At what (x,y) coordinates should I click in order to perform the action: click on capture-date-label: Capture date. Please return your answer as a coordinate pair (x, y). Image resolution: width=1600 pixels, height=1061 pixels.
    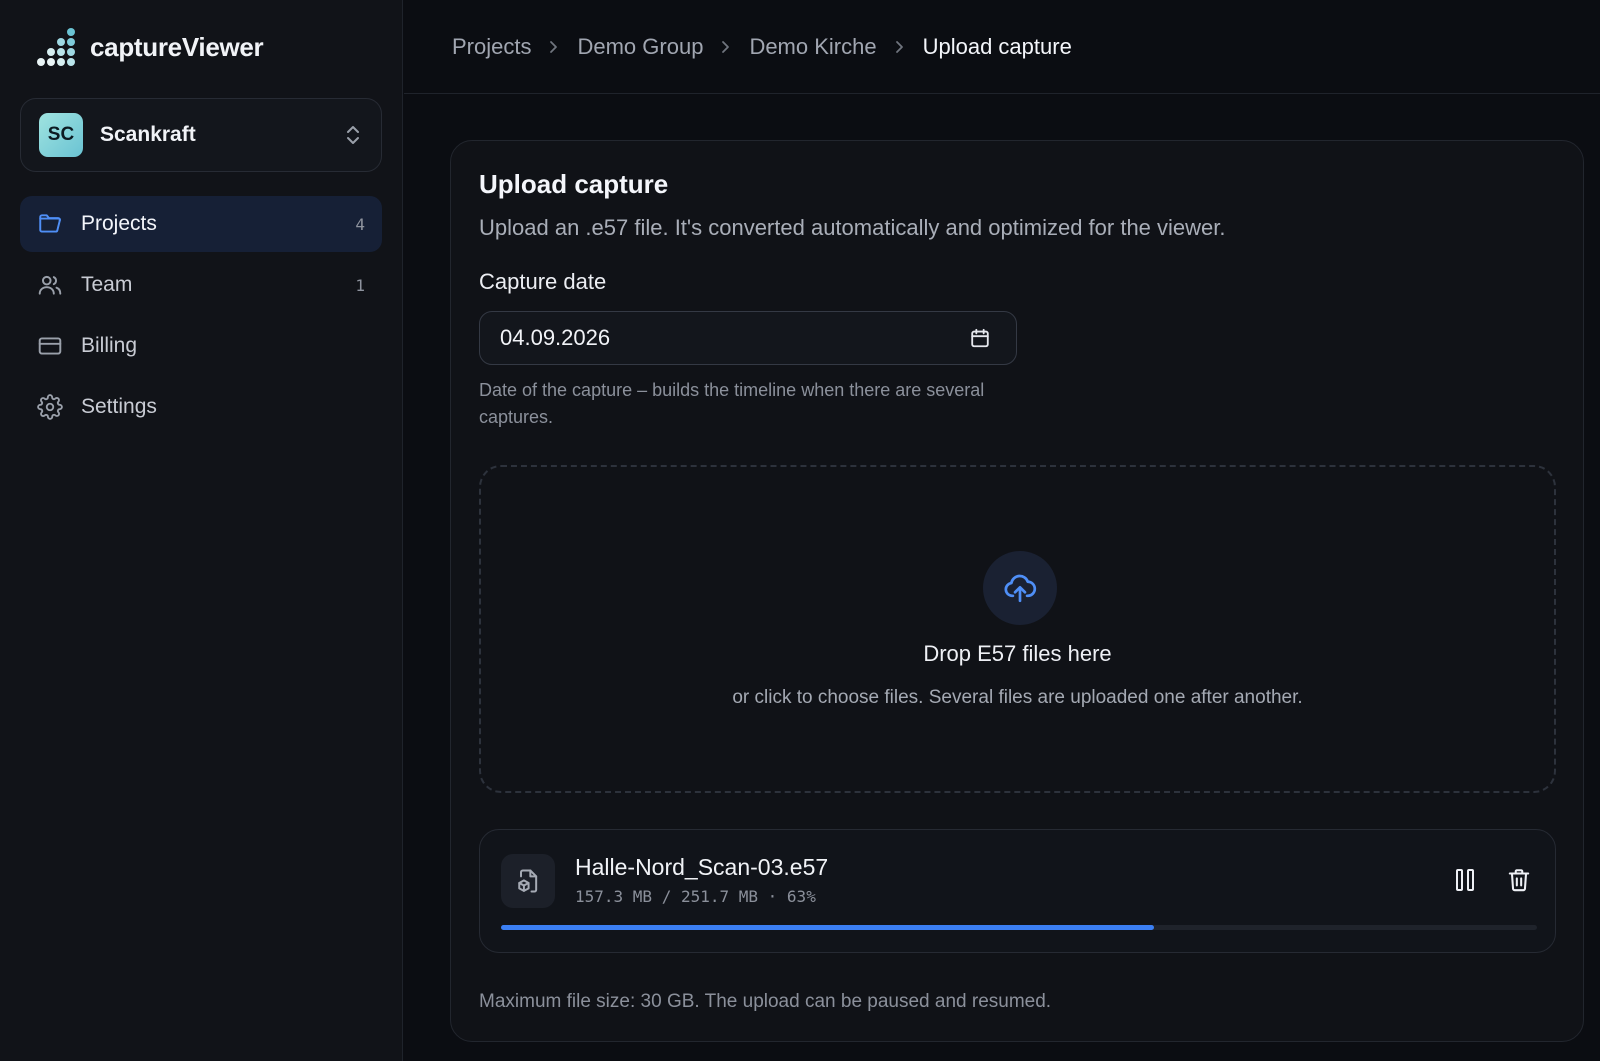
    Looking at the image, I should click on (543, 281).